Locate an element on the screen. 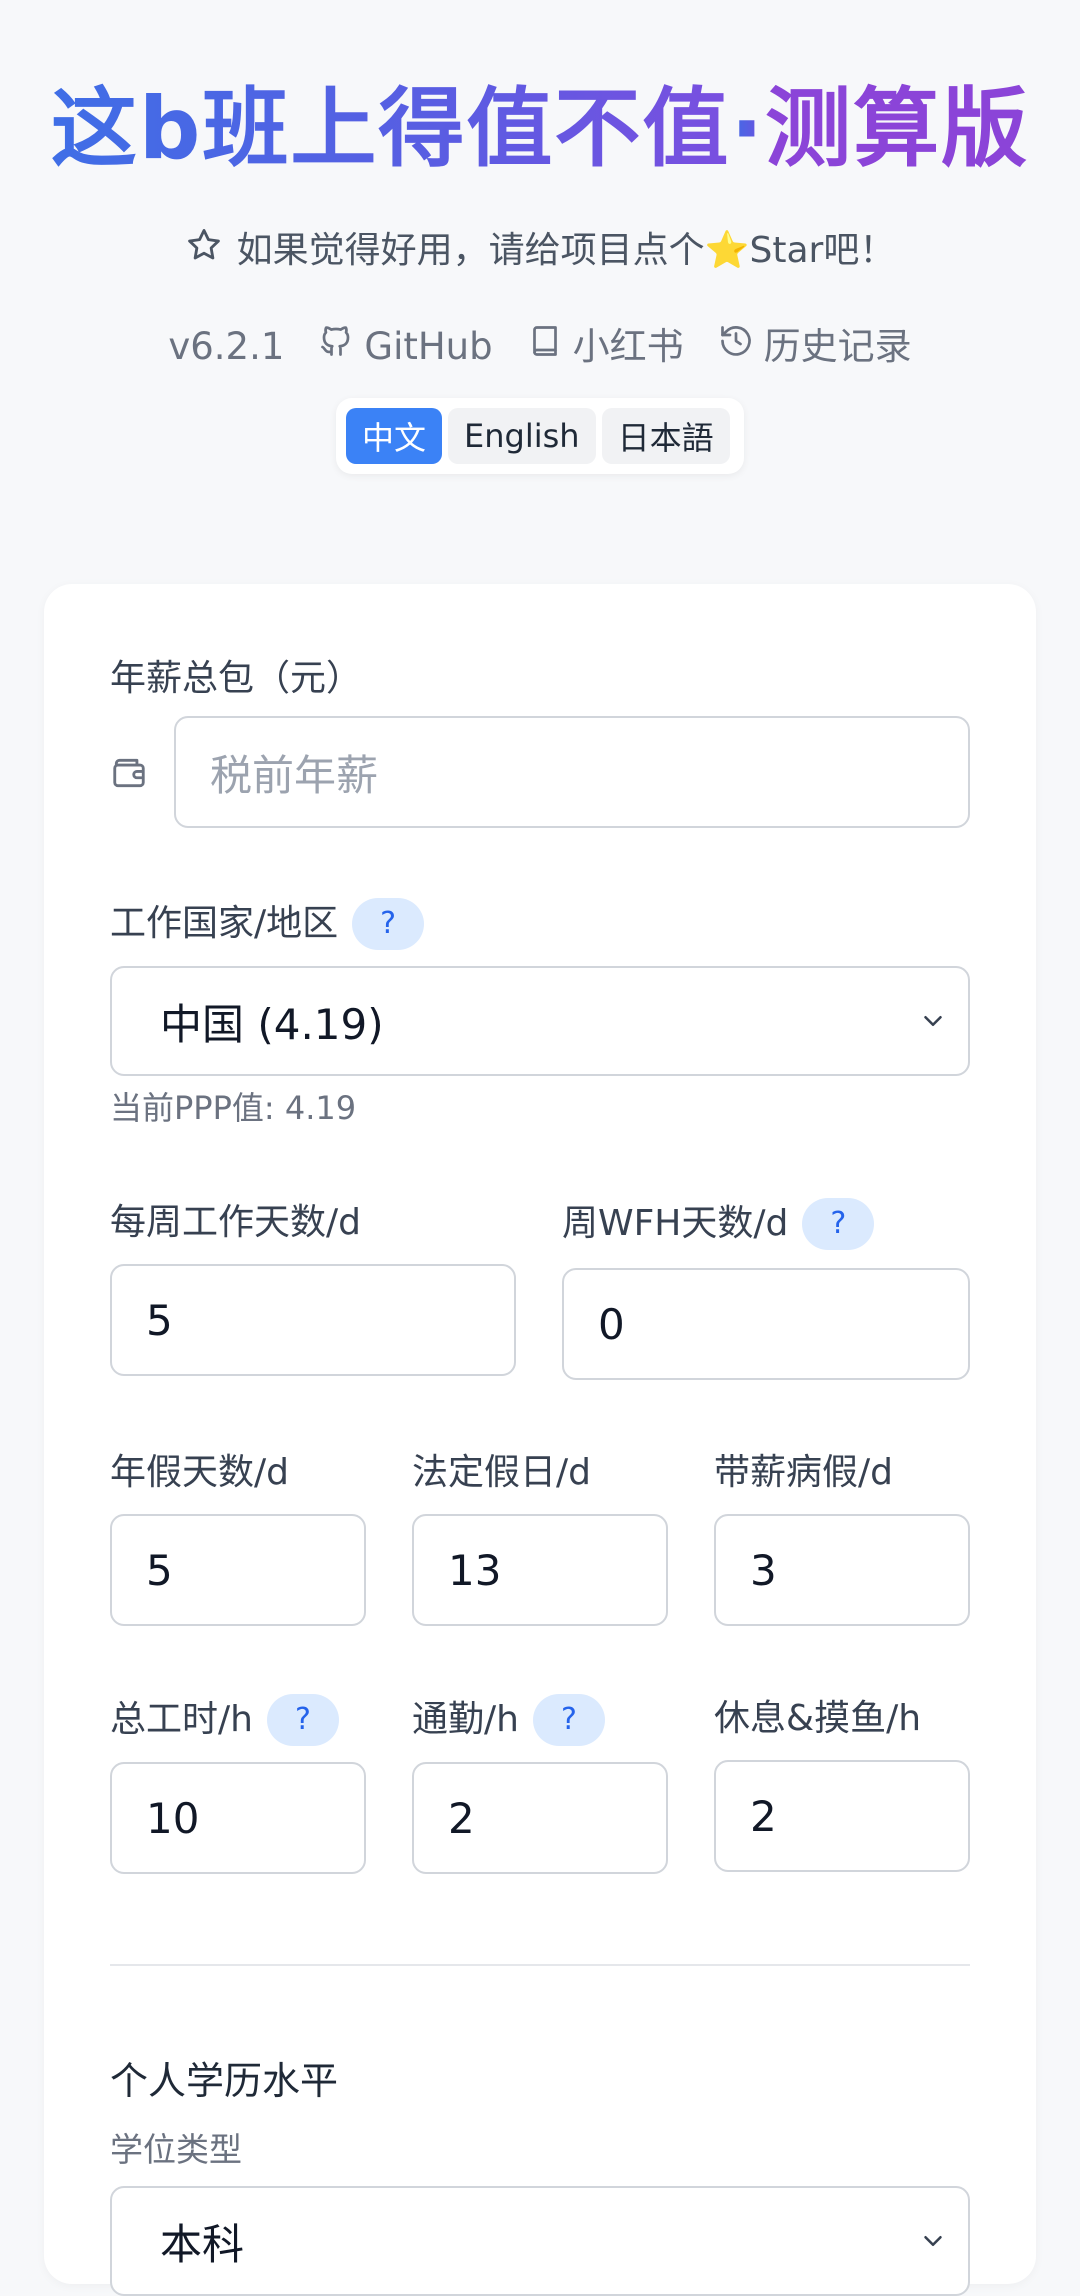 Image resolution: width=1080 pixels, height=2296 pixels. work-days-input: 5 is located at coordinates (313, 1320).